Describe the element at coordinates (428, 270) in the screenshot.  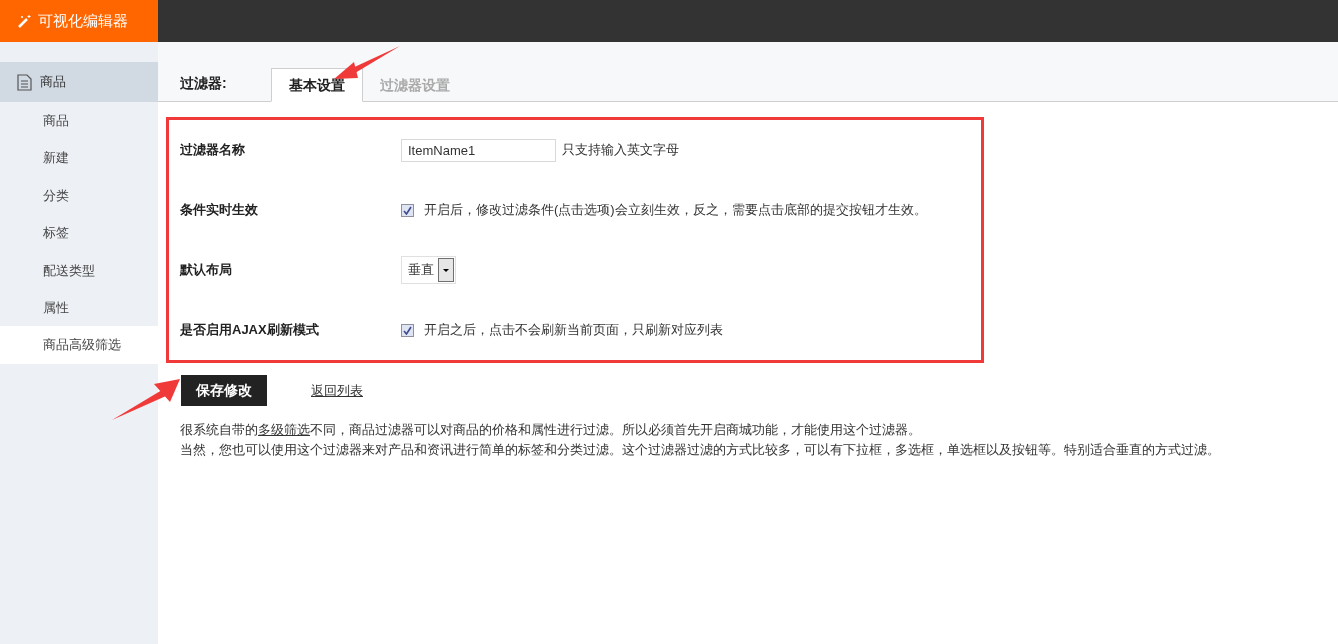
I see `layout-select: 垂直` at that location.